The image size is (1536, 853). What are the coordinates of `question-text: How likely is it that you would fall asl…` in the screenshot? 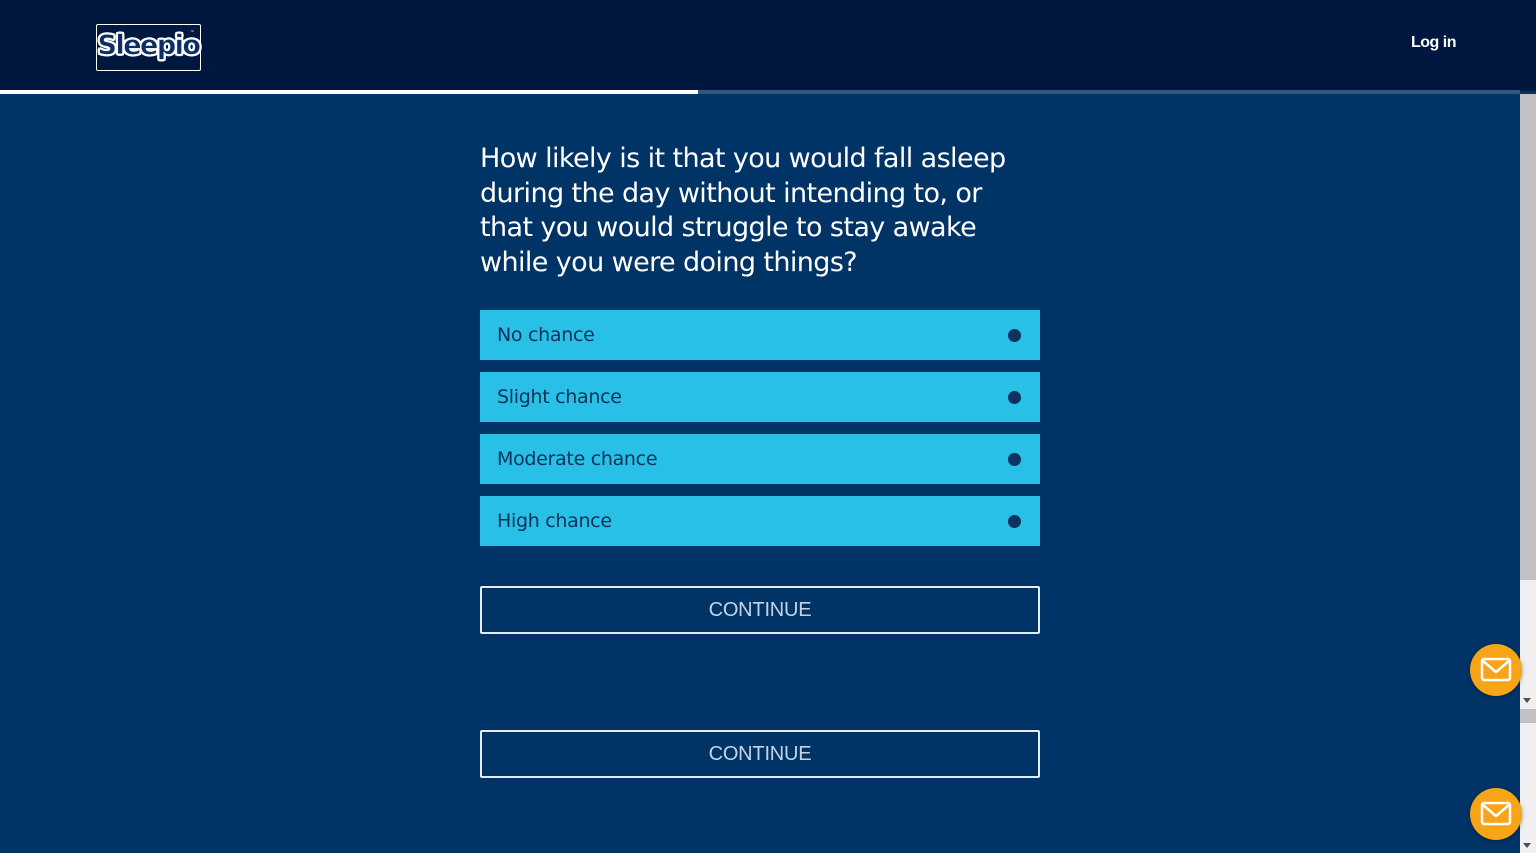 It's located at (743, 210).